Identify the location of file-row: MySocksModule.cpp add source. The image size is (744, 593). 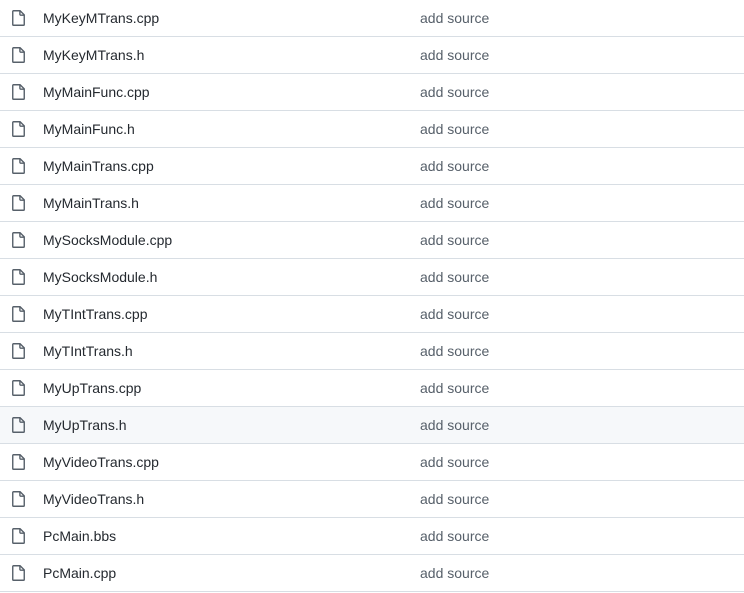
(372, 240).